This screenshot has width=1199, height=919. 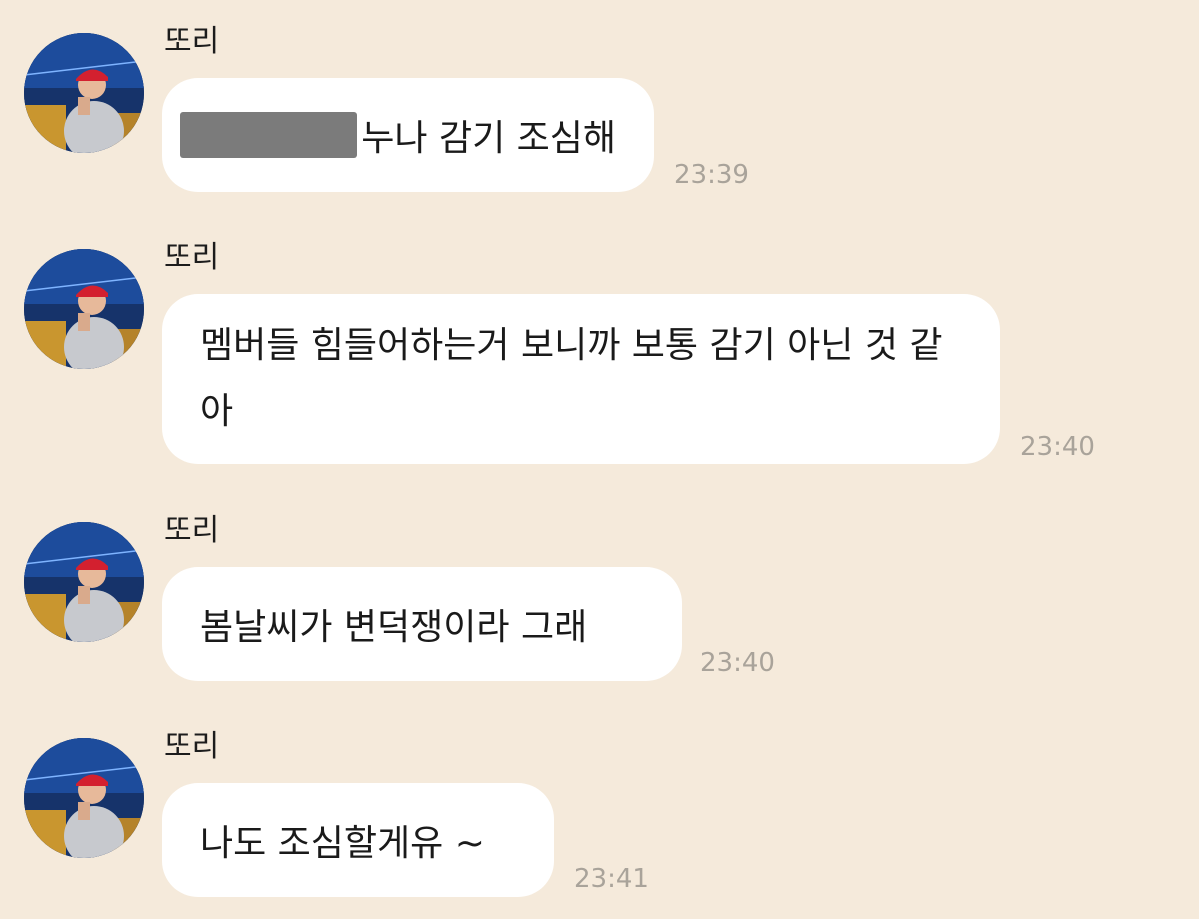 I want to click on message-time: 23:39, so click(x=711, y=175).